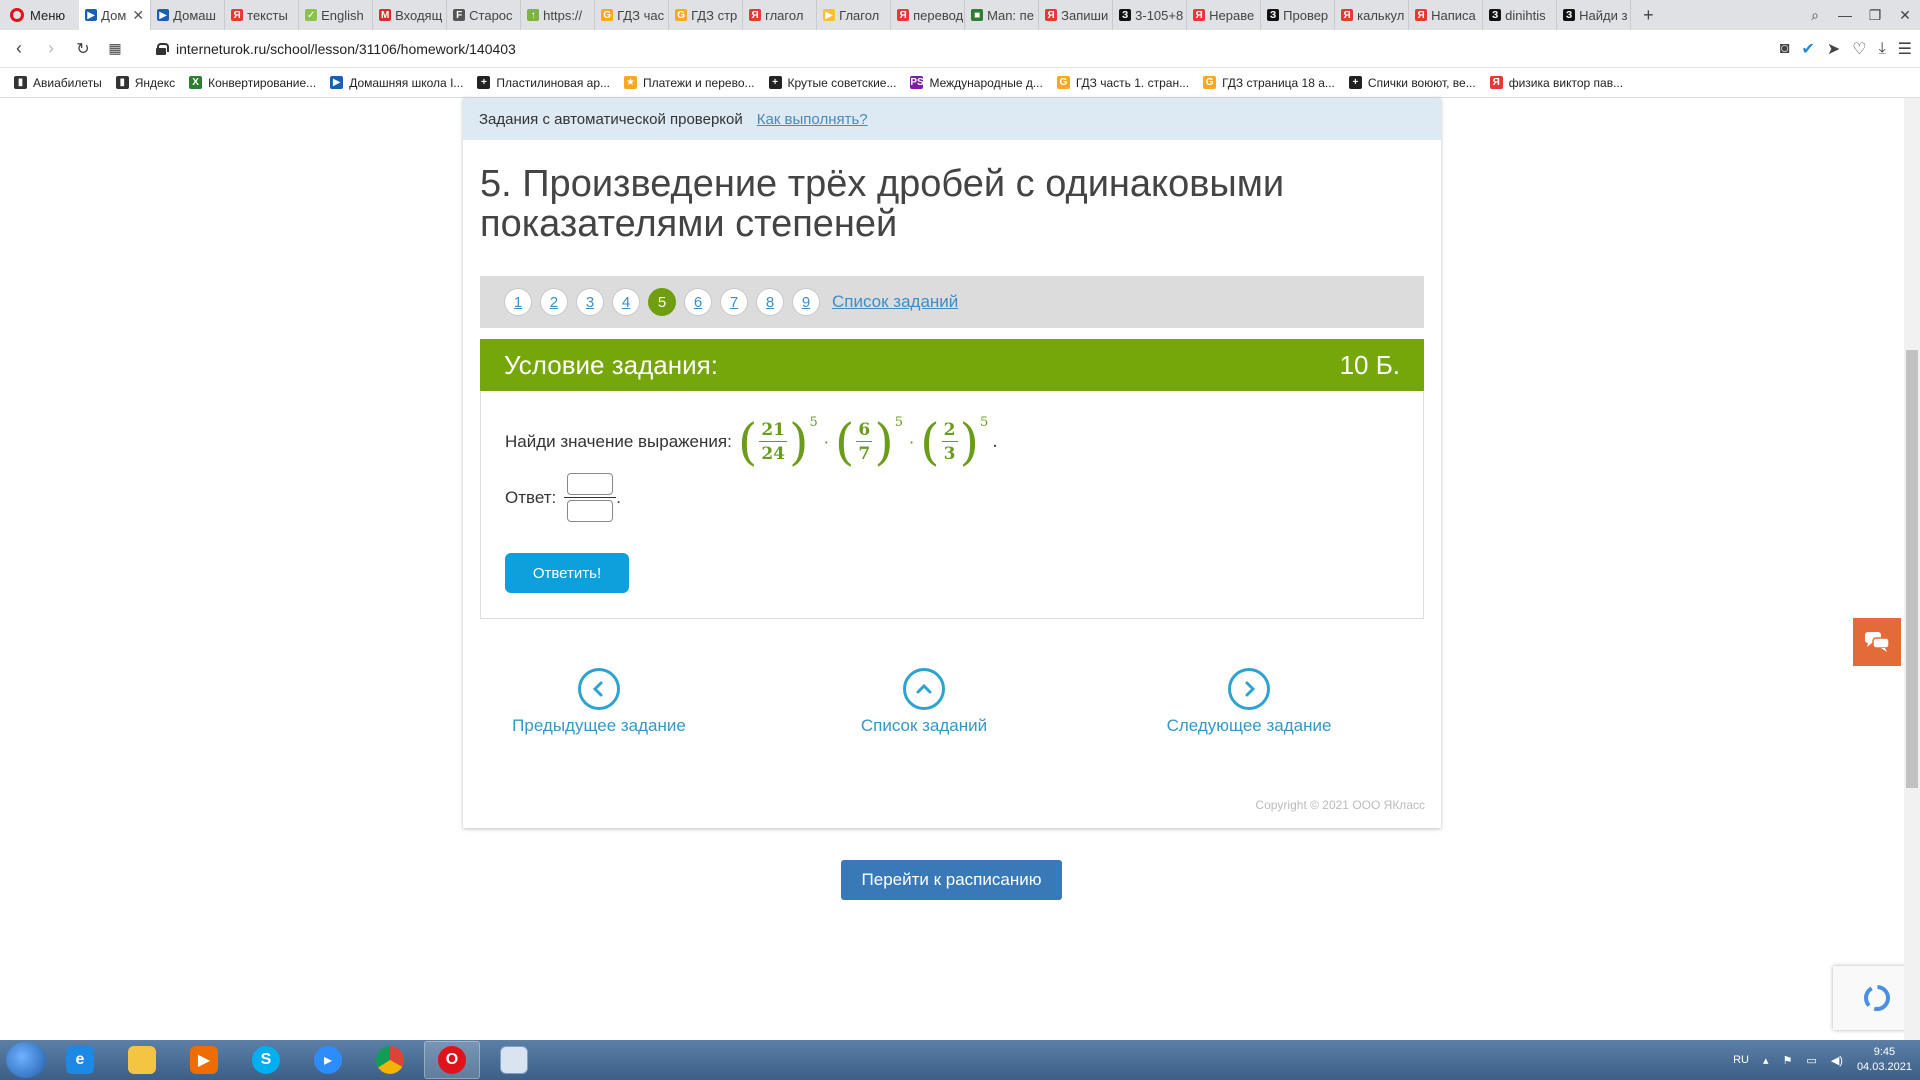 The height and width of the screenshot is (1080, 1920). What do you see at coordinates (1859, 49) in the screenshot?
I see `heart-icon: ♡` at bounding box center [1859, 49].